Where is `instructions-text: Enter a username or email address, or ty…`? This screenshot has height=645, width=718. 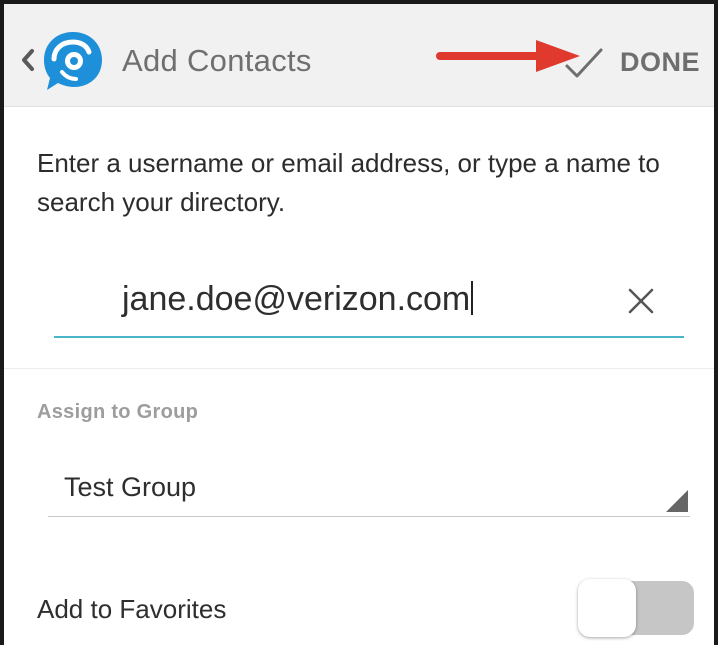
instructions-text: Enter a username or email address, or ty… is located at coordinates (348, 182).